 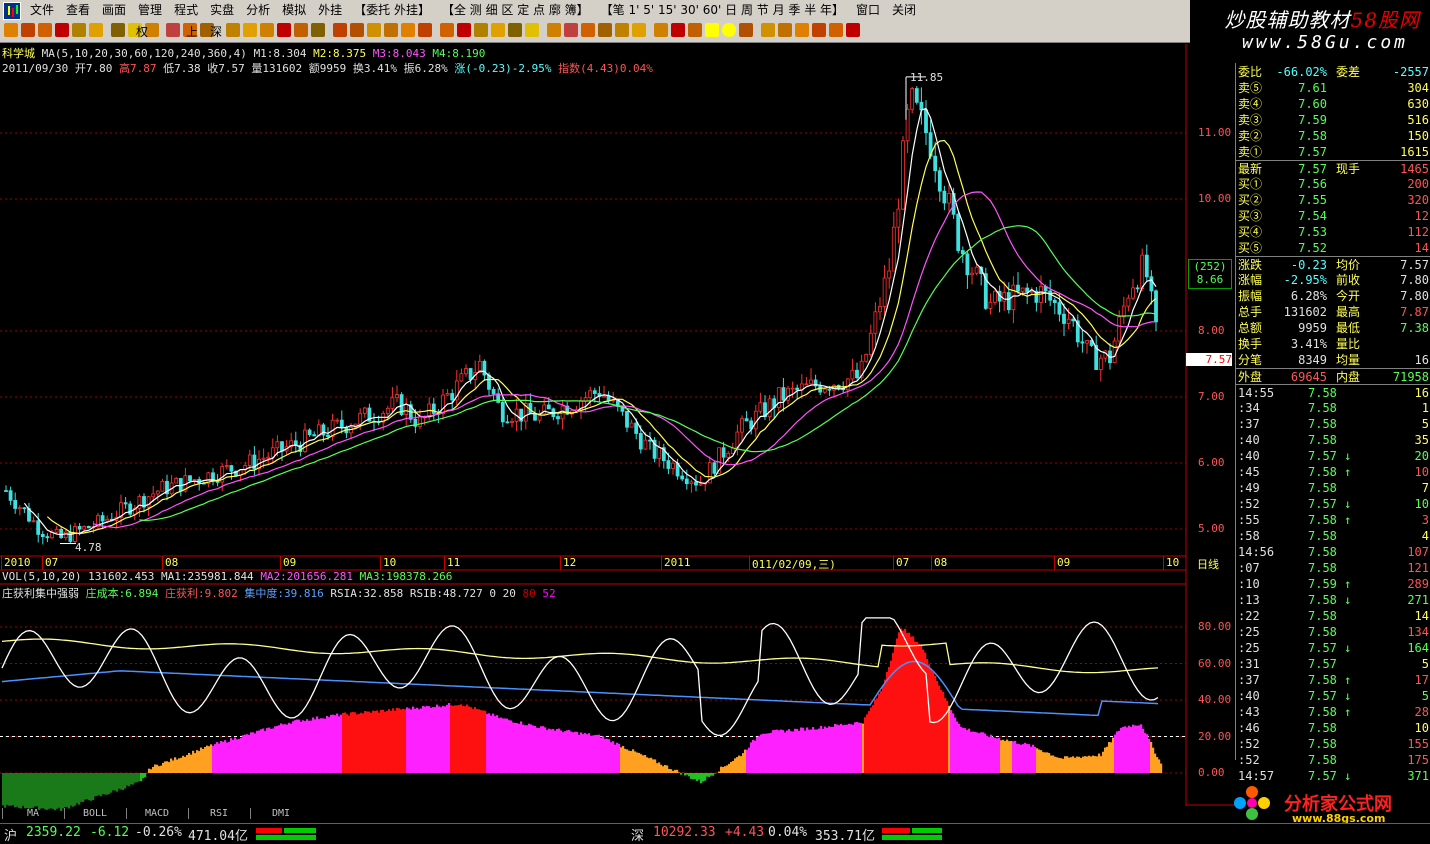 What do you see at coordinates (926, 77) in the screenshot?
I see `high-label: 11.85` at bounding box center [926, 77].